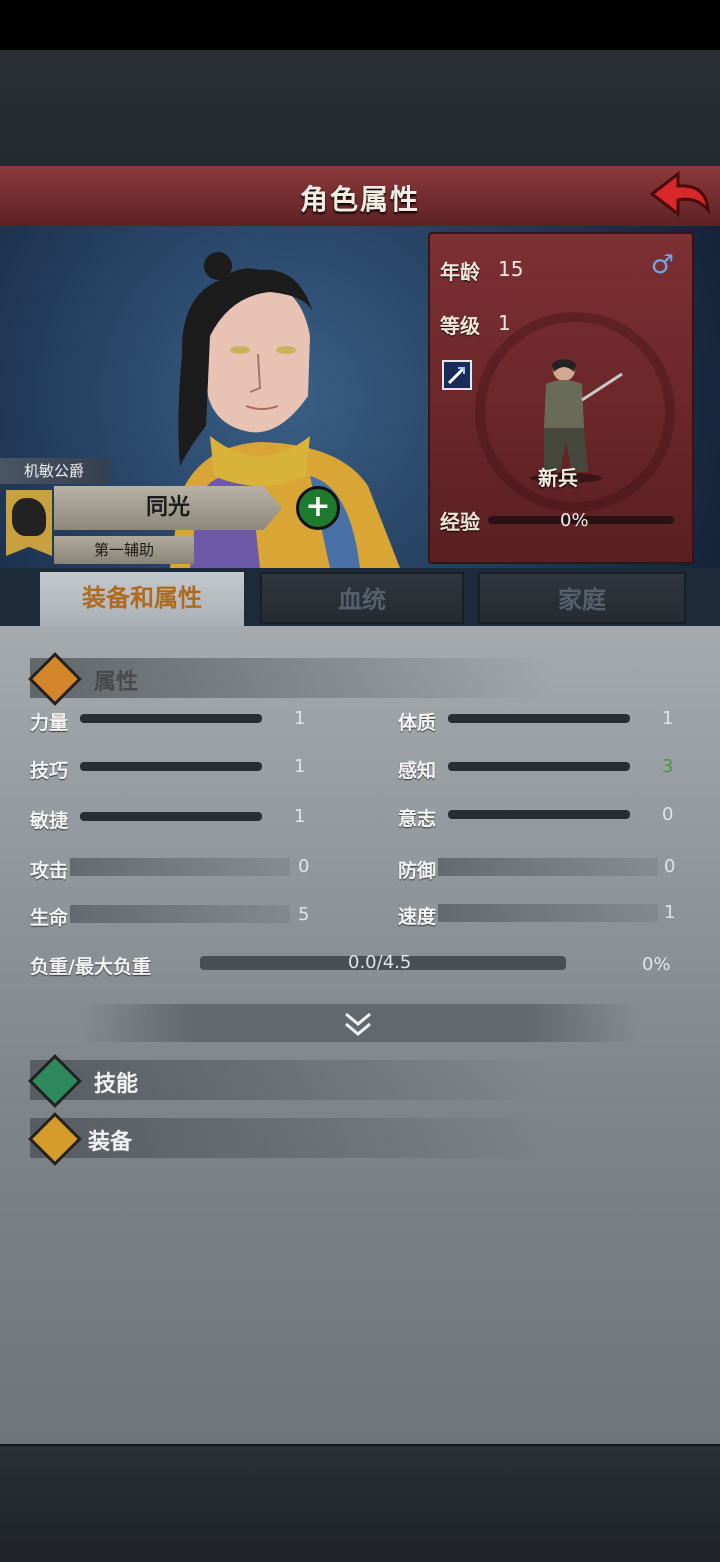 This screenshot has height=1562, width=720. Describe the element at coordinates (668, 814) in the screenshot. I see `attr-will-value: 0` at that location.